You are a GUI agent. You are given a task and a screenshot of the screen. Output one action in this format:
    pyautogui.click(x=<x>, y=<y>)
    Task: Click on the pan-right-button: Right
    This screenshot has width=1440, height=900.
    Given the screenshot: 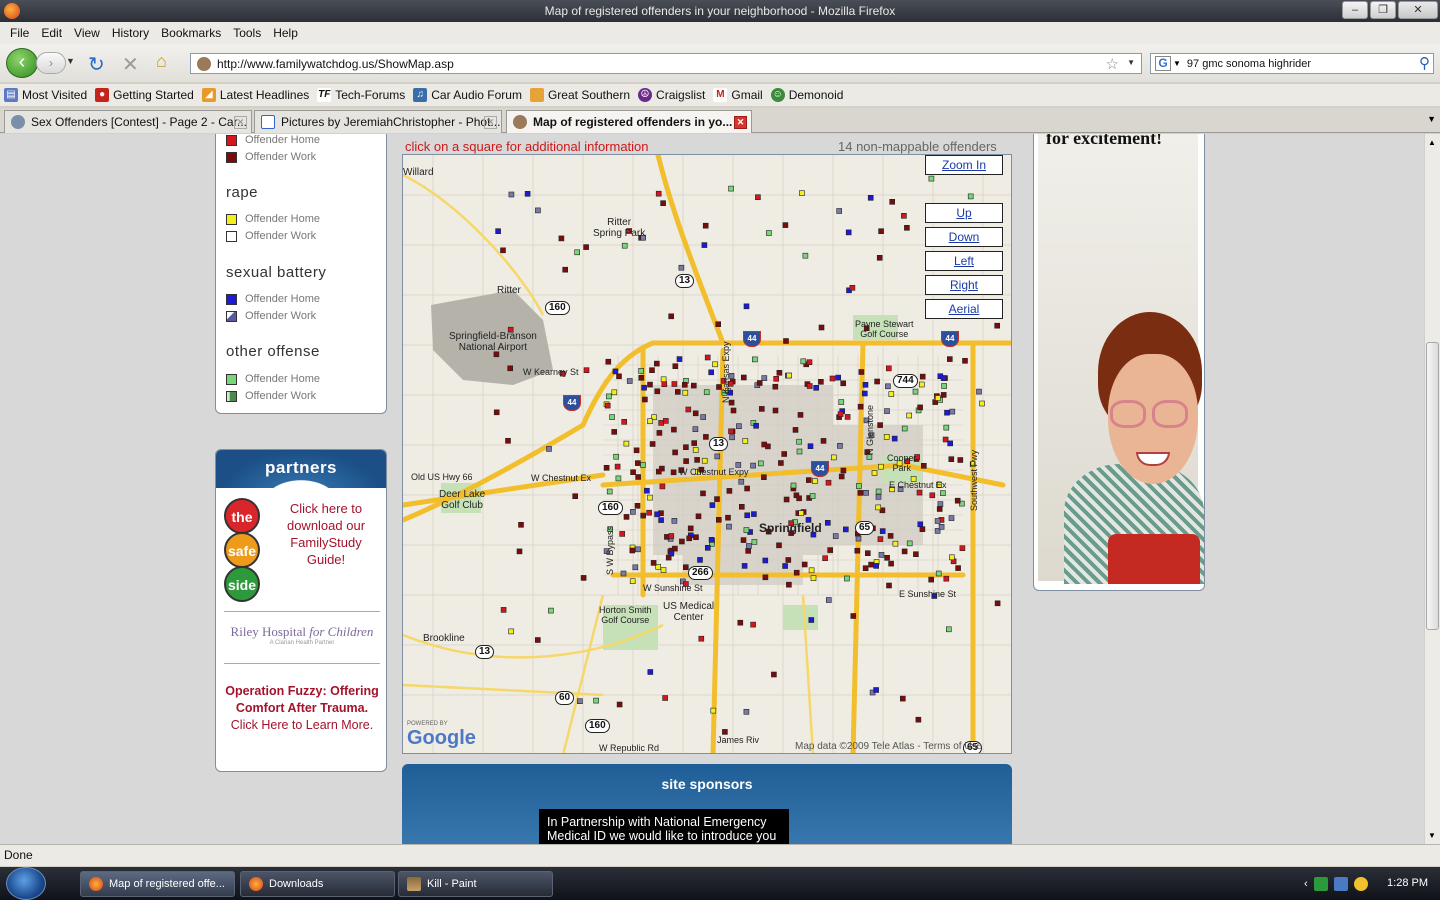 What is the action you would take?
    pyautogui.click(x=964, y=285)
    